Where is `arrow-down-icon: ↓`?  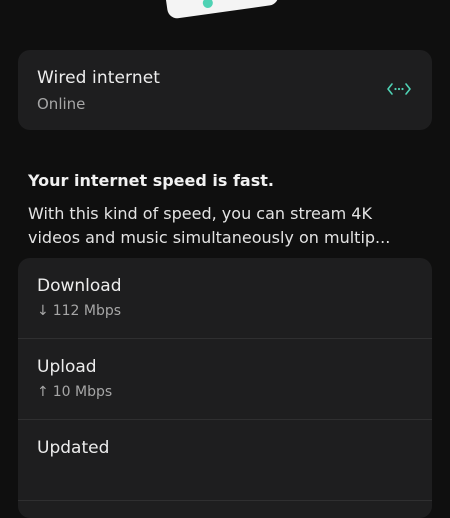 arrow-down-icon: ↓ is located at coordinates (43, 311).